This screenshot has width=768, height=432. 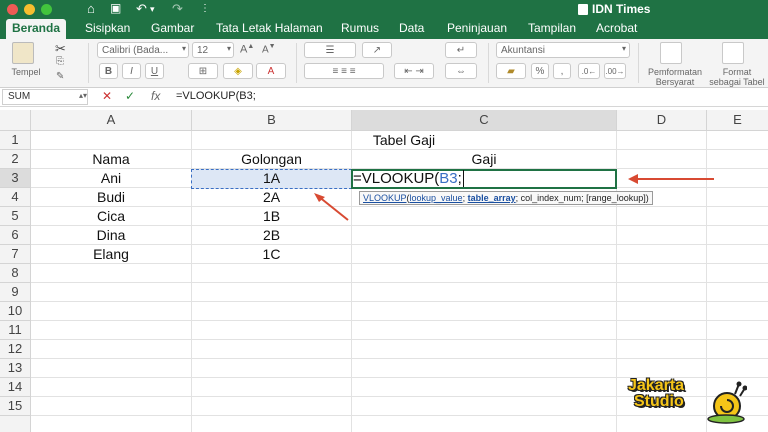 What do you see at coordinates (29, 9) in the screenshot?
I see `minimize-window-button` at bounding box center [29, 9].